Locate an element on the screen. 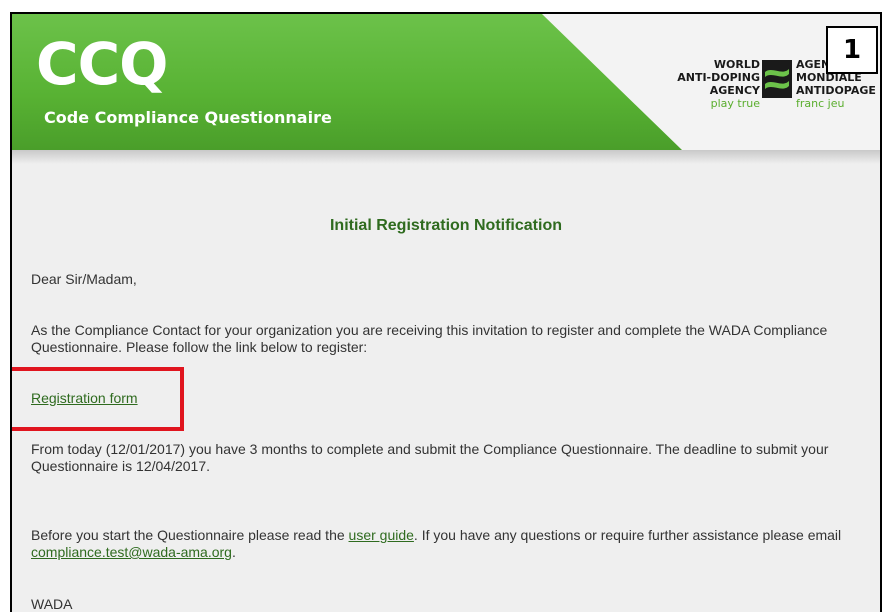  greeting-text: Dear Sir/Madam, is located at coordinates (84, 279).